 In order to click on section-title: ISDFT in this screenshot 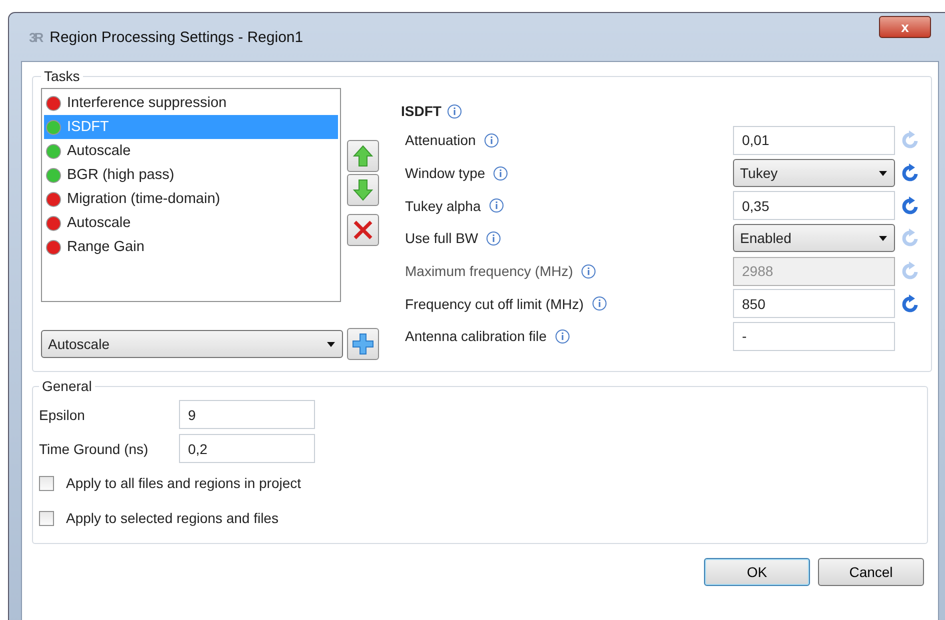, I will do `click(421, 111)`.